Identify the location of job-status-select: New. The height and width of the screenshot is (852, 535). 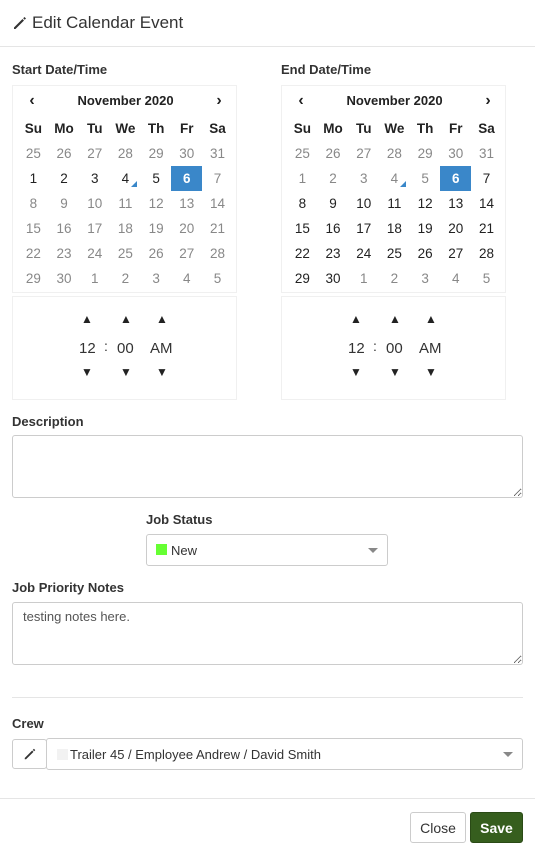
(267, 550).